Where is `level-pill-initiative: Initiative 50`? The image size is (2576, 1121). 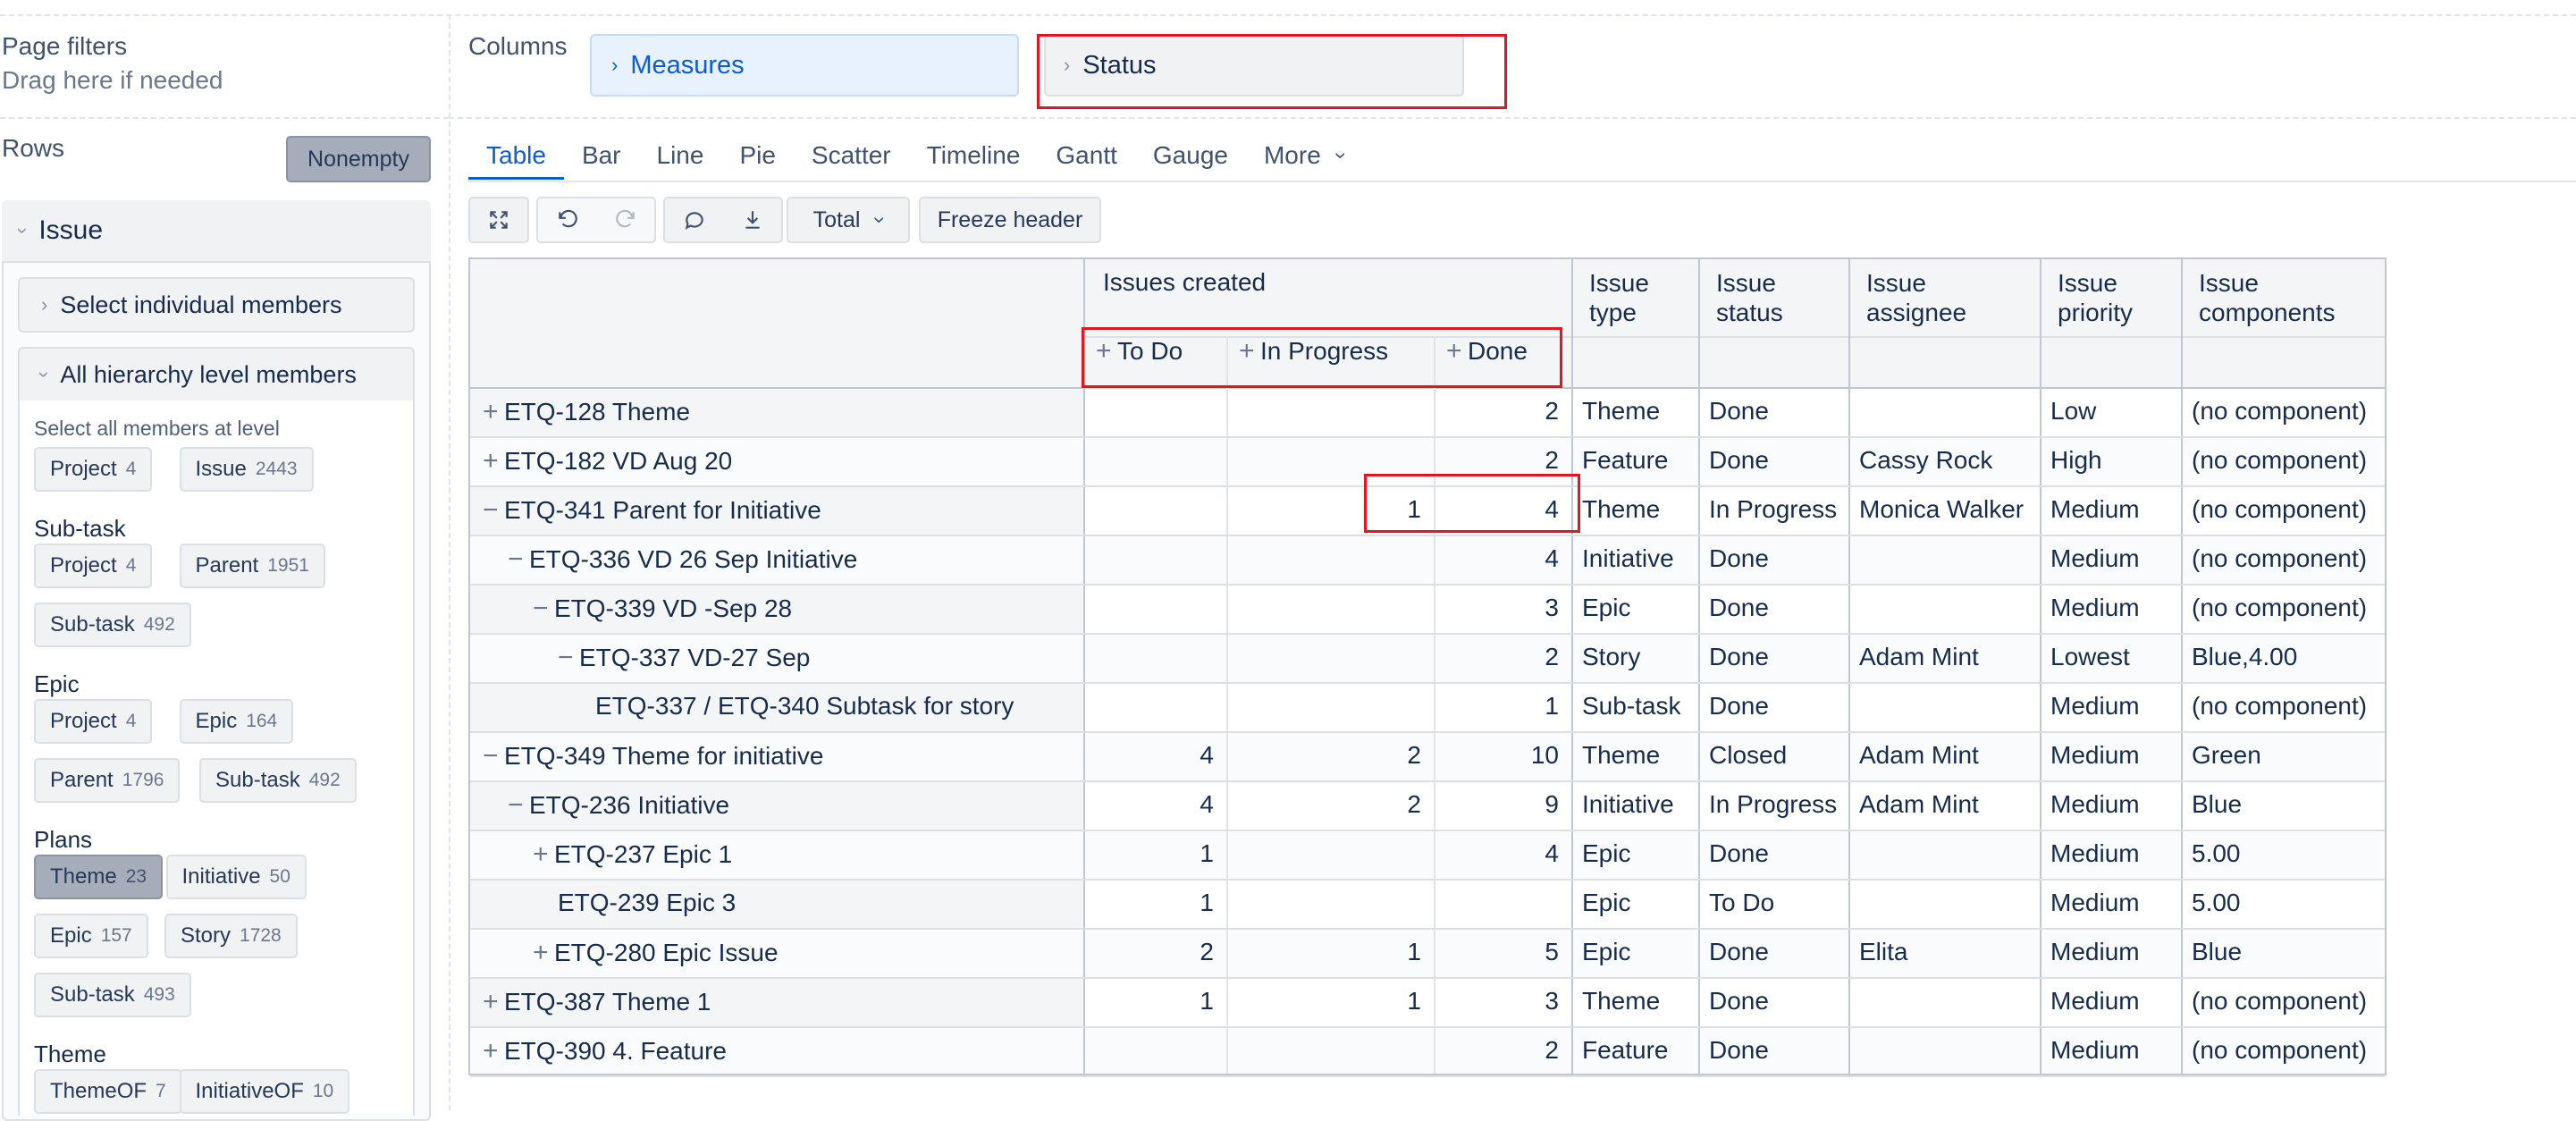 level-pill-initiative: Initiative 50 is located at coordinates (236, 877).